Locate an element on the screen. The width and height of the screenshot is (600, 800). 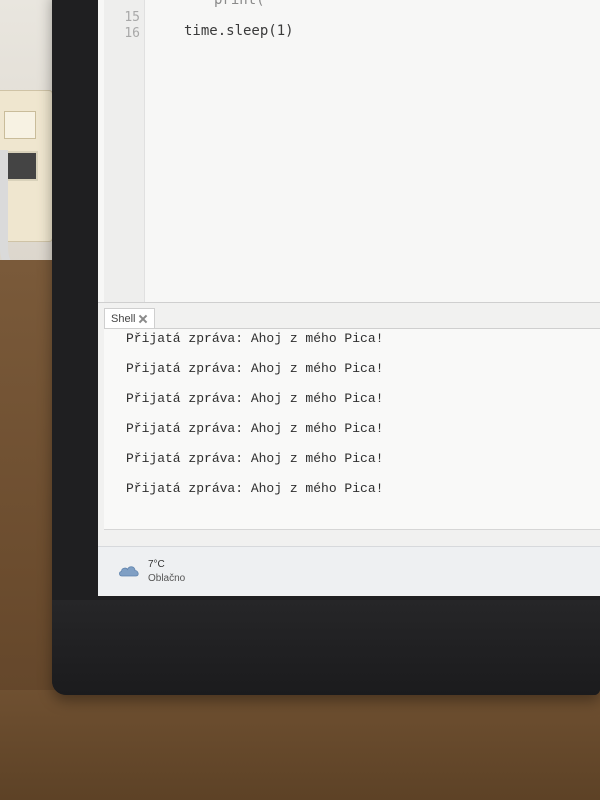
weather-condition: Oblačno is located at coordinates (166, 578).